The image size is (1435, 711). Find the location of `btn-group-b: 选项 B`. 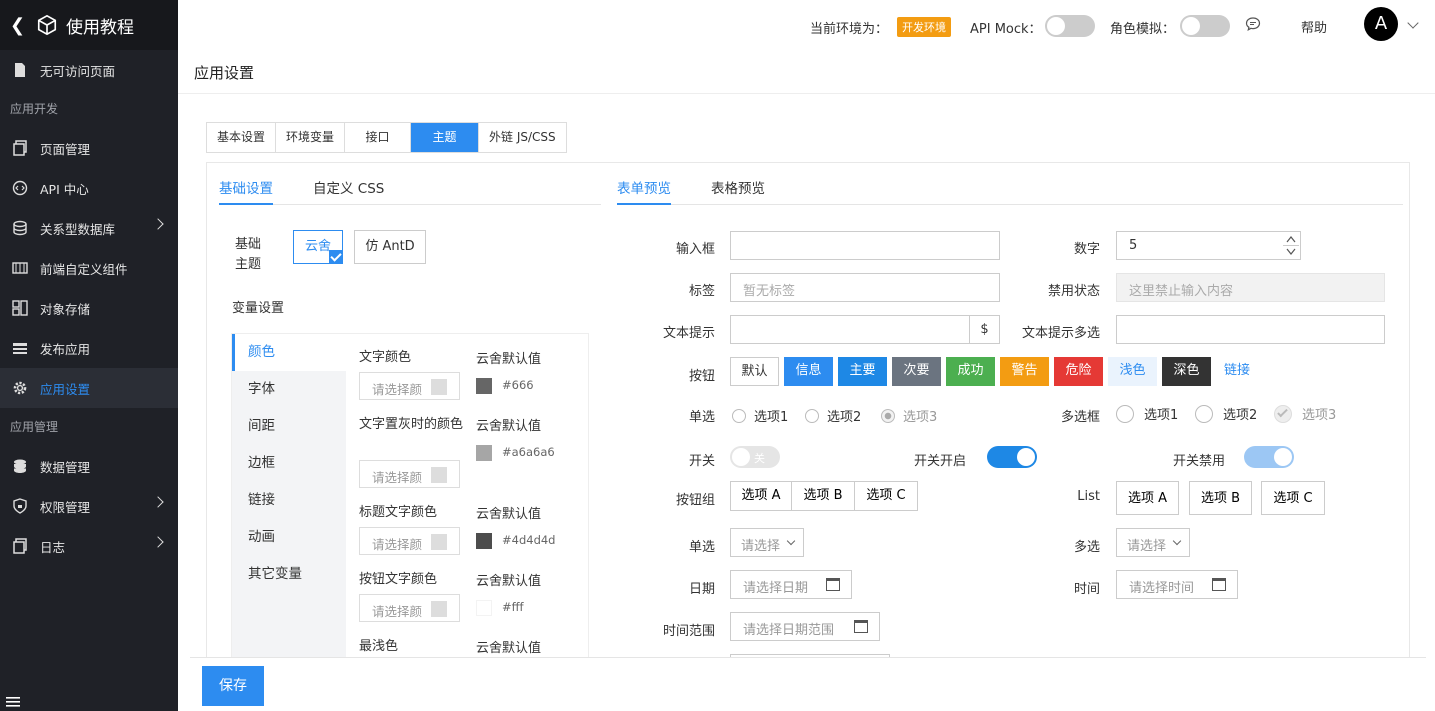

btn-group-b: 选项 B is located at coordinates (823, 496).